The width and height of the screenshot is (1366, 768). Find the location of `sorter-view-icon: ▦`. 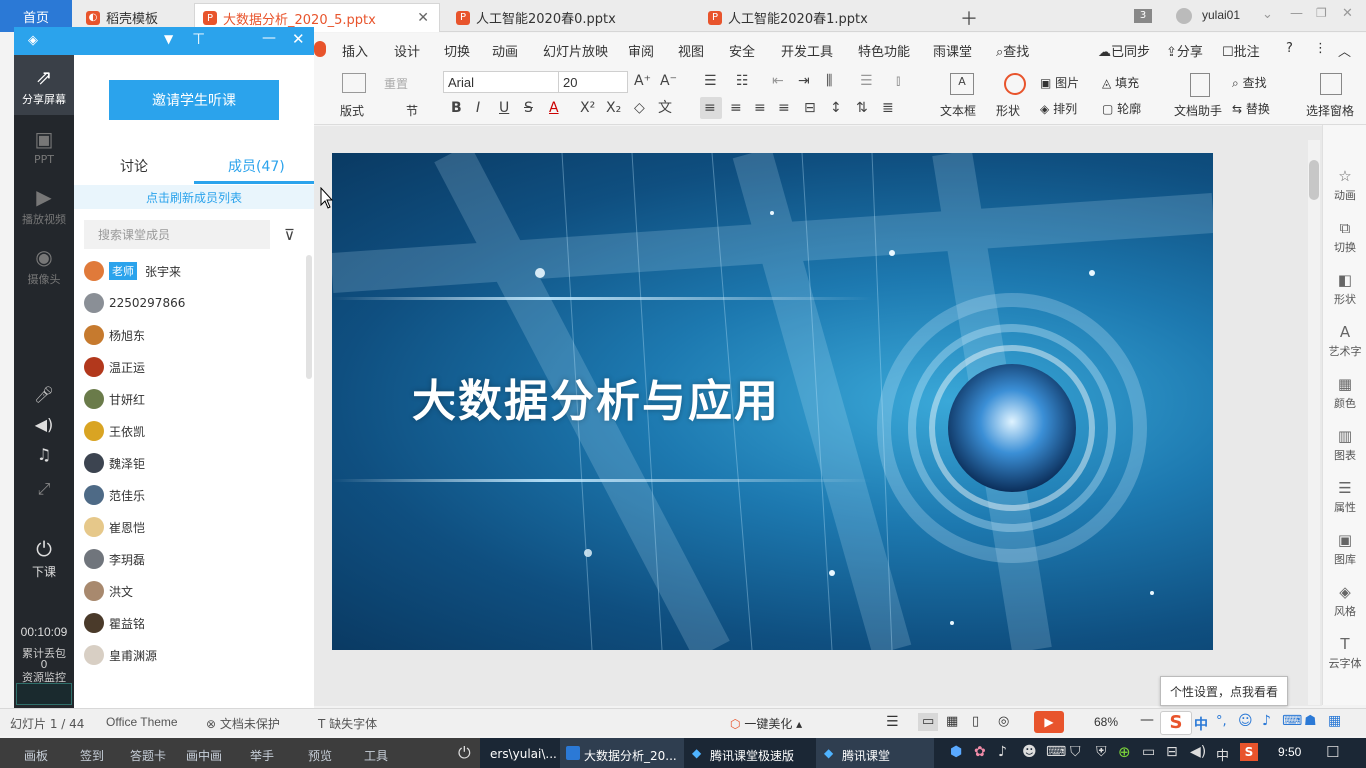

sorter-view-icon: ▦ is located at coordinates (952, 721).